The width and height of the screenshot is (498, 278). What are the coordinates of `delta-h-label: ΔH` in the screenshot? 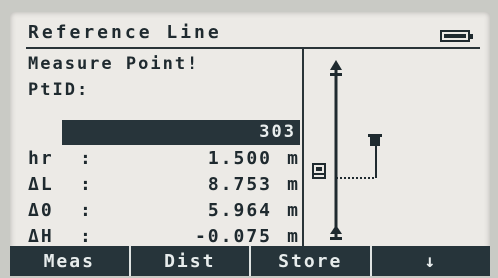 It's located at (41, 236).